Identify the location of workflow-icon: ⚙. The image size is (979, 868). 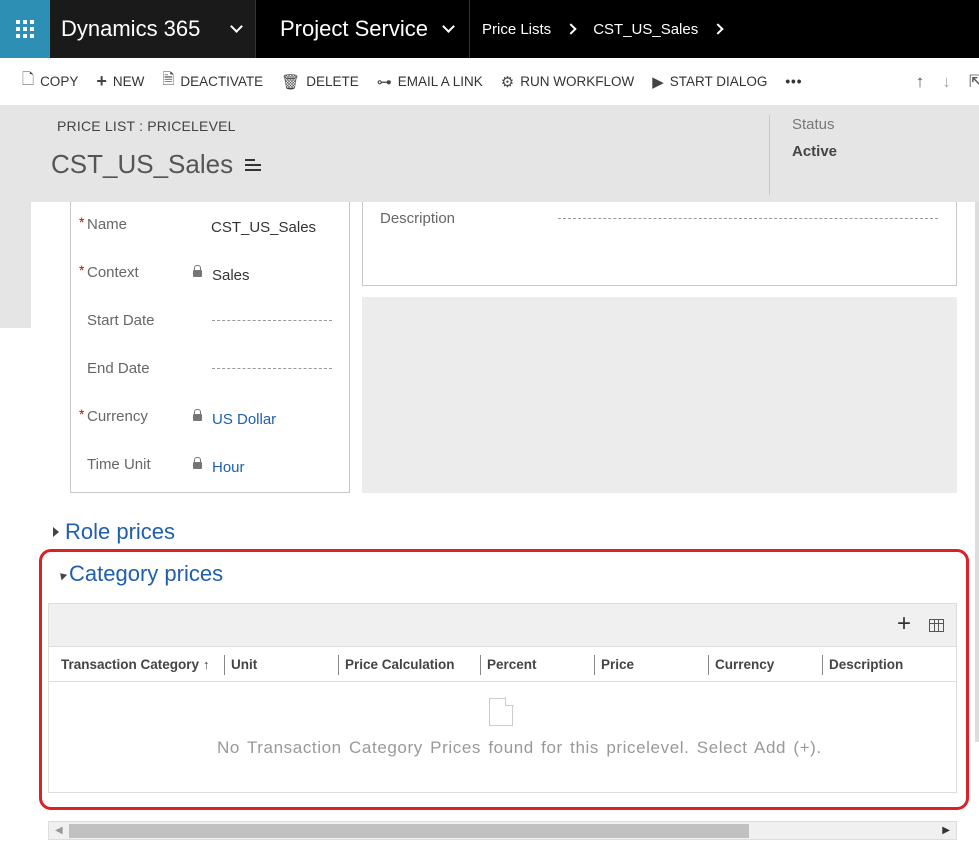
(507, 82).